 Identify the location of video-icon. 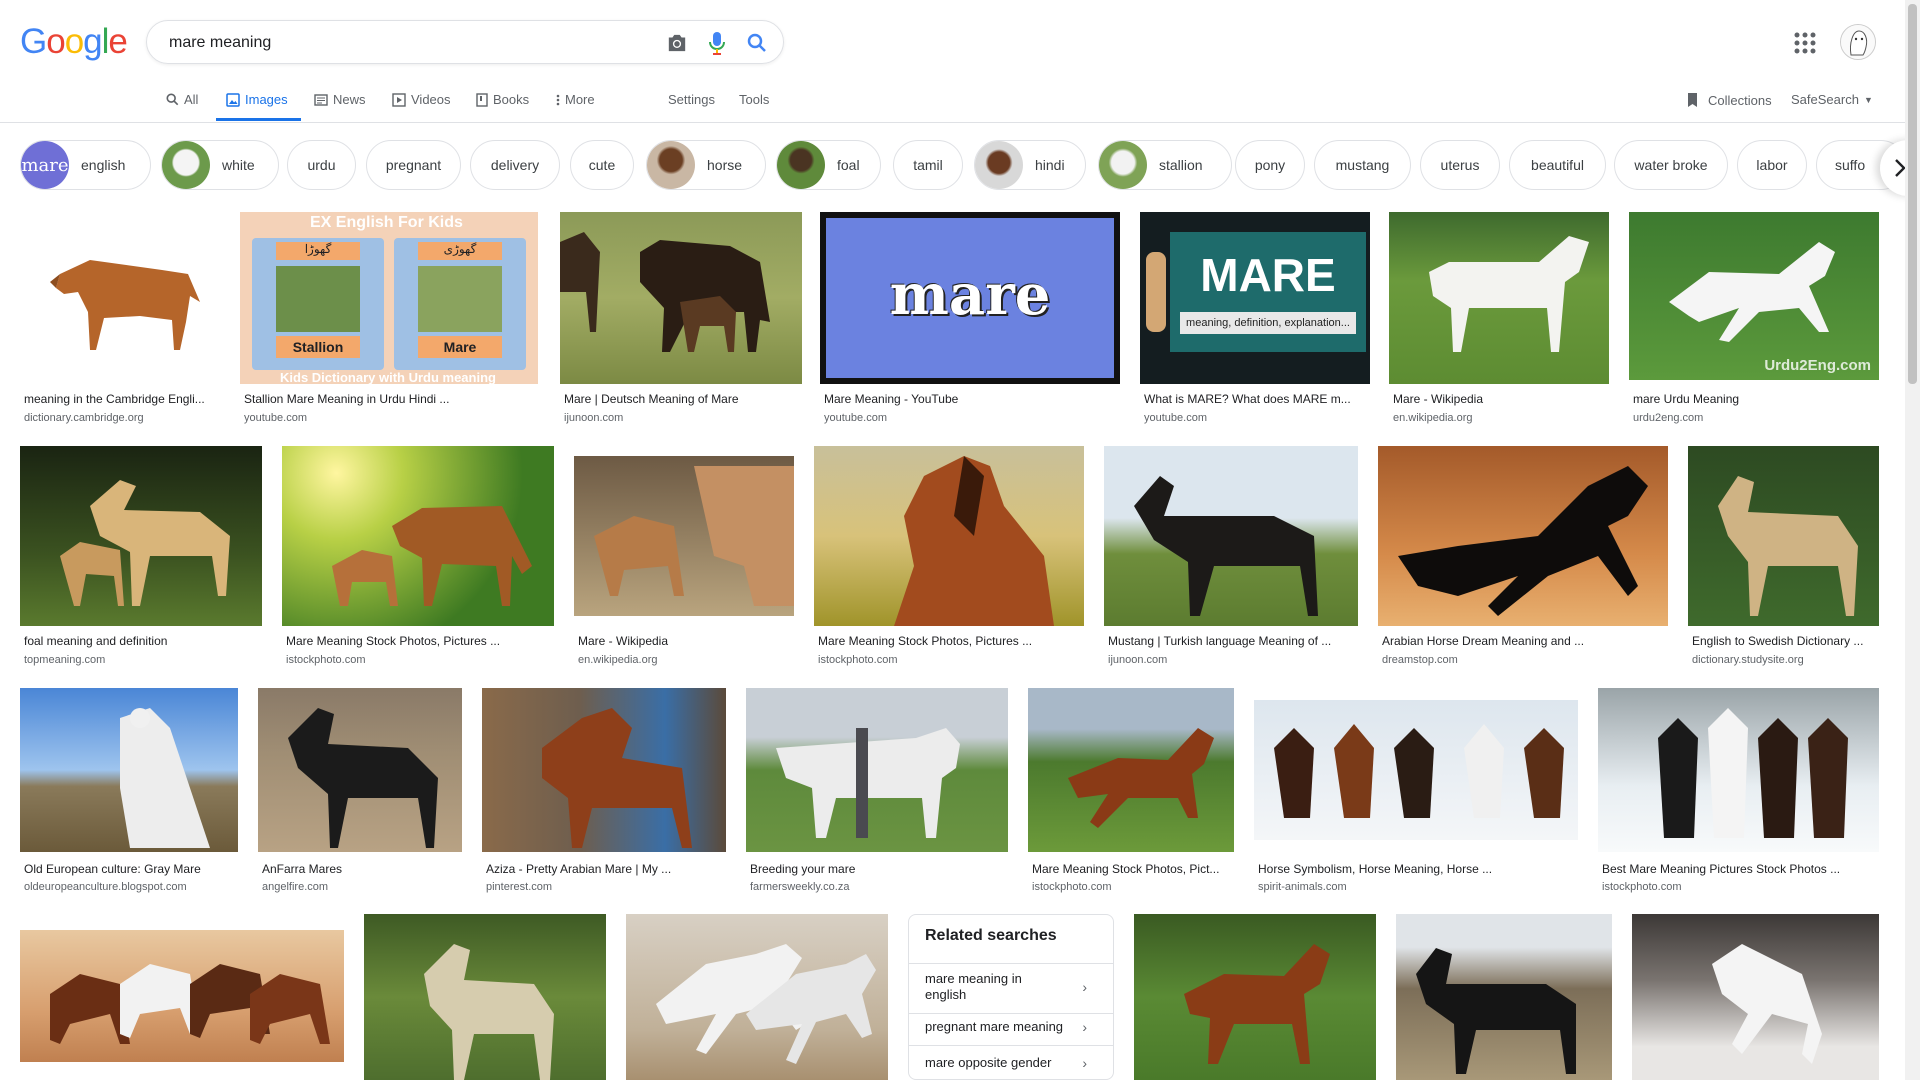
(399, 99).